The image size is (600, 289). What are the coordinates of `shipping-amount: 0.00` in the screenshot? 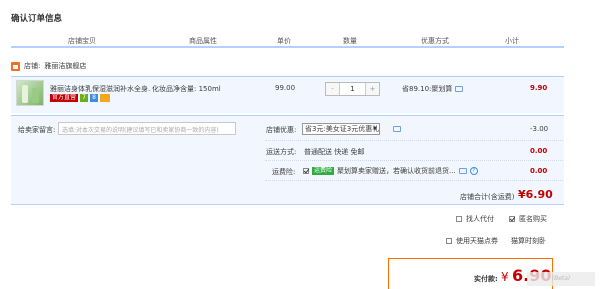 It's located at (539, 151).